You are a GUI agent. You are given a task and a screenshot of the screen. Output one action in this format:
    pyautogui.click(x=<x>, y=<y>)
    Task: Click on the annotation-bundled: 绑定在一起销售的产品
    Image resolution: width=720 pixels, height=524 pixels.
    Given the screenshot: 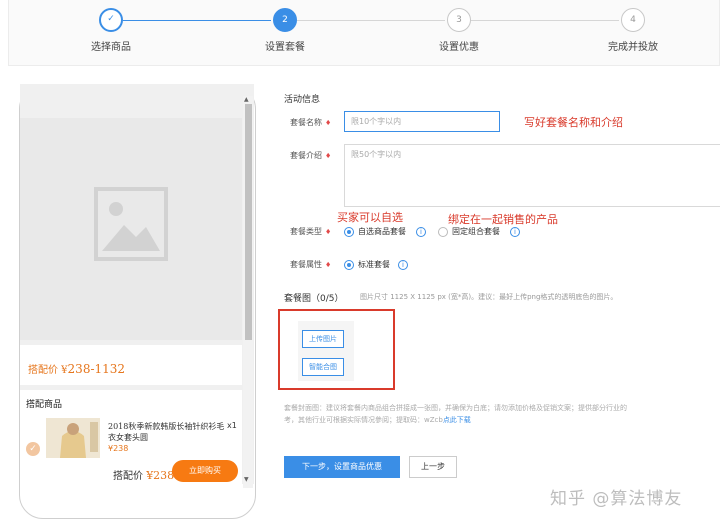 What is the action you would take?
    pyautogui.click(x=503, y=219)
    